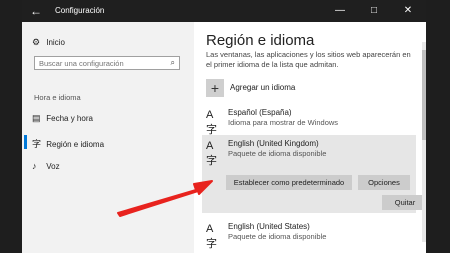 This screenshot has width=450, height=253. I want to click on sidebar-section-label: Hora e idioma, so click(57, 97).